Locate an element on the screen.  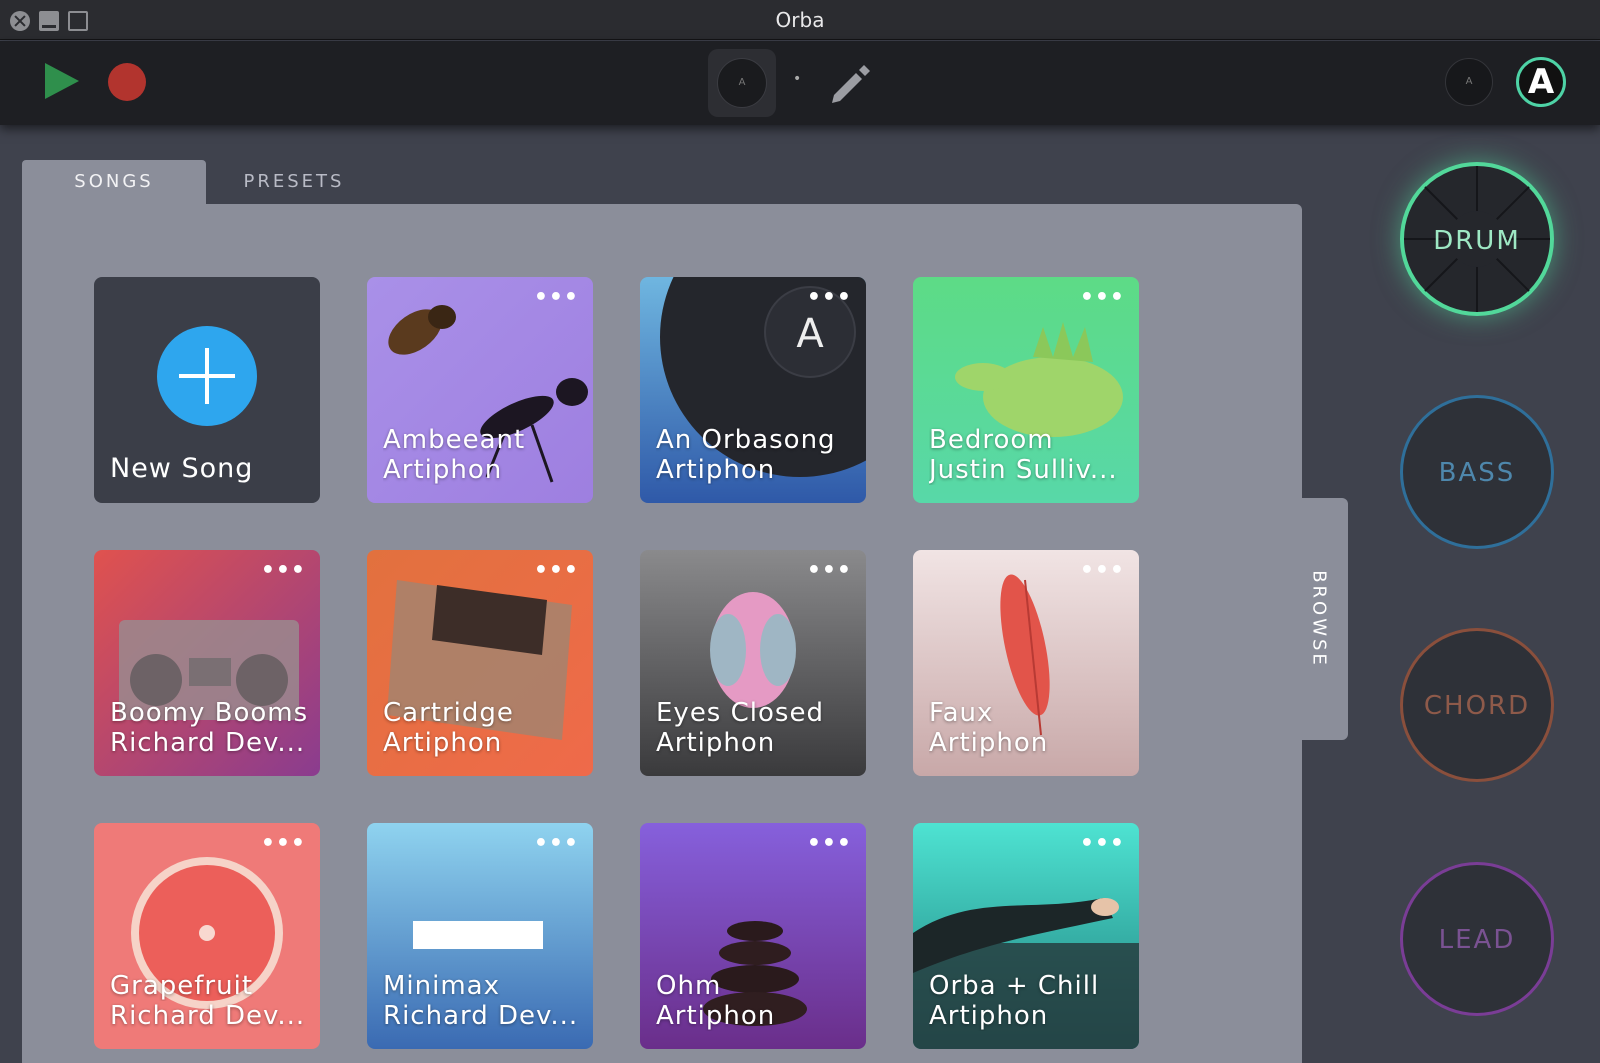
drum-label: DRUM is located at coordinates (1477, 241).